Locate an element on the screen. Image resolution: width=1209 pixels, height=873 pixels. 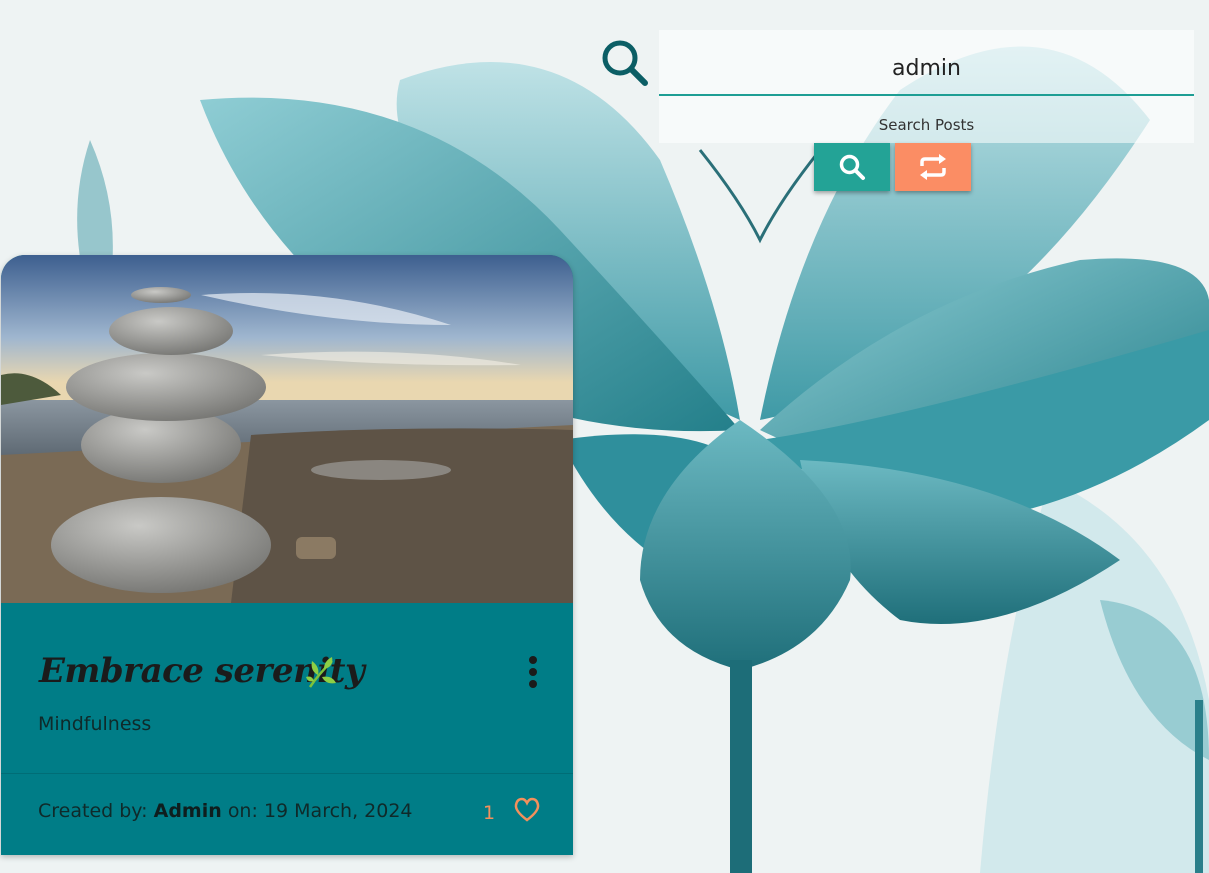
post-body: Embrace serenity Mindfulness is located at coordinates (287, 688).